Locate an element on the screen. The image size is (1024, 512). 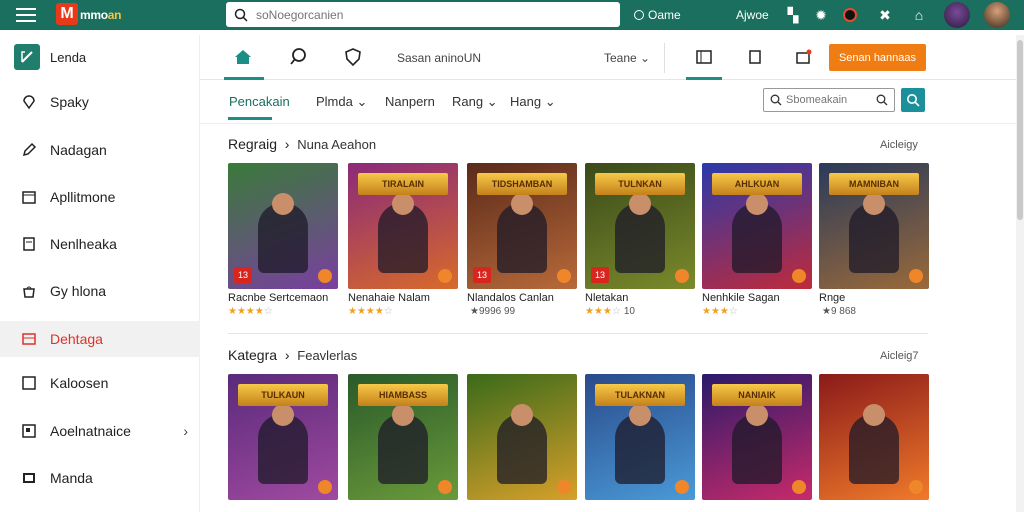
game-card: NANIAIK is located at coordinates (757, 437).